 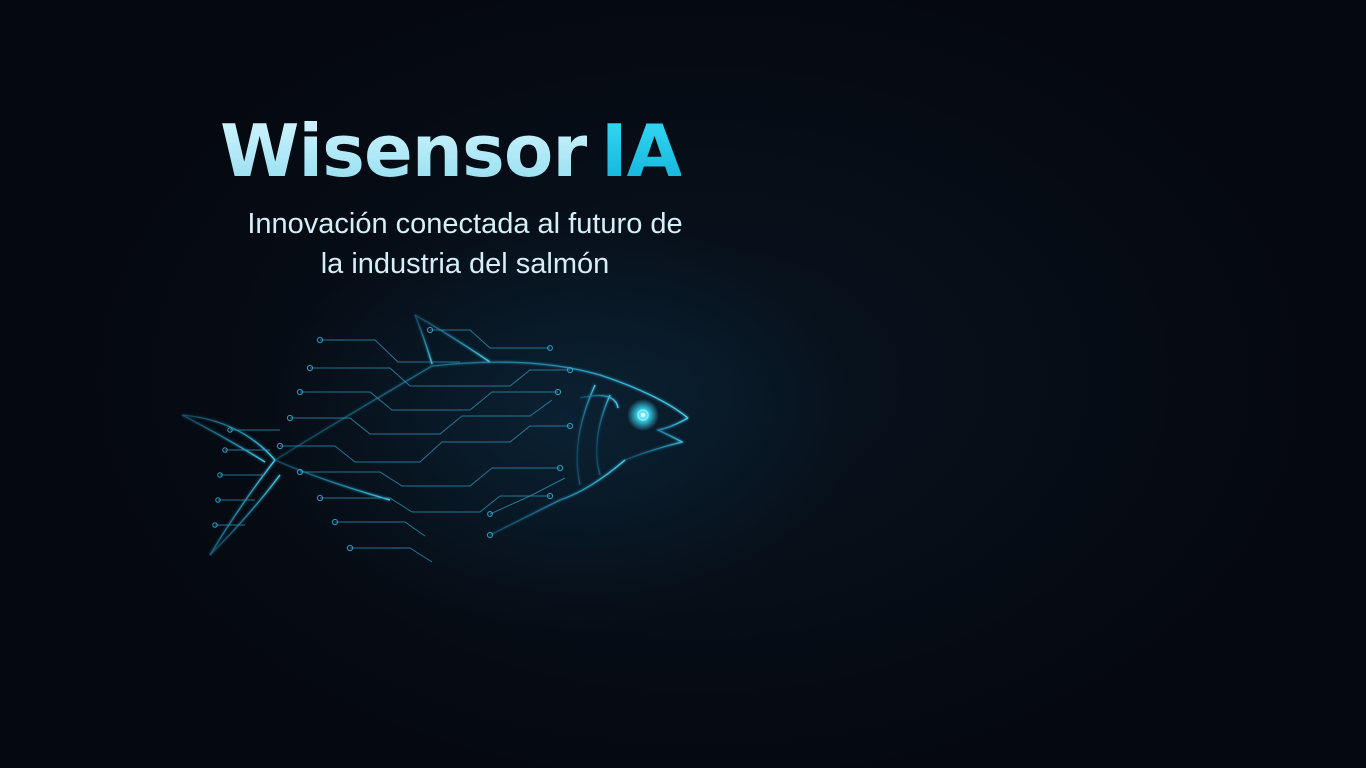 I want to click on circuit-nodes, so click(x=393, y=439).